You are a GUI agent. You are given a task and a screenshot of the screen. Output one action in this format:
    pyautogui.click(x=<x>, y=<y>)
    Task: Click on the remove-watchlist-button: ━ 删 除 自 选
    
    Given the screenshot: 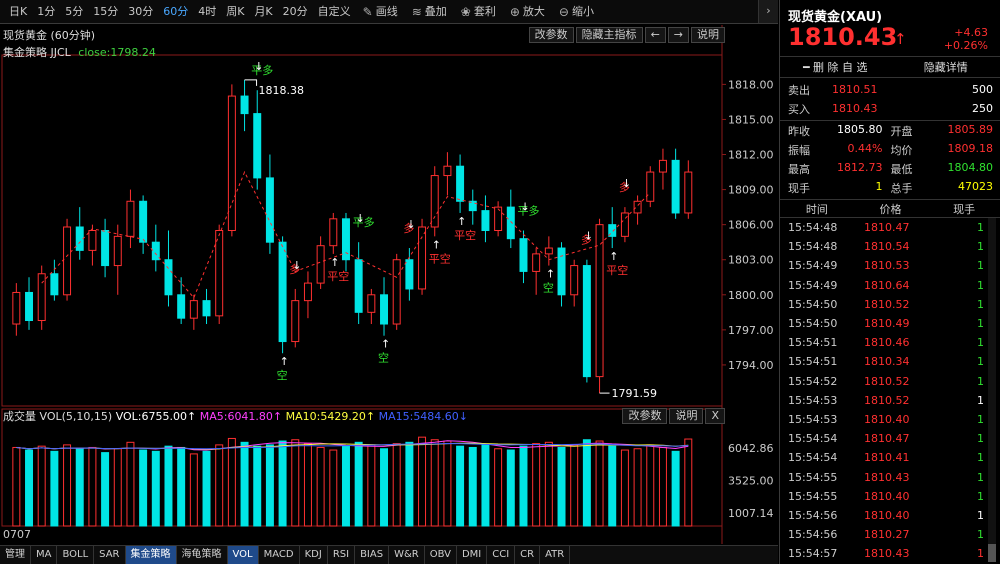 What is the action you would take?
    pyautogui.click(x=835, y=67)
    